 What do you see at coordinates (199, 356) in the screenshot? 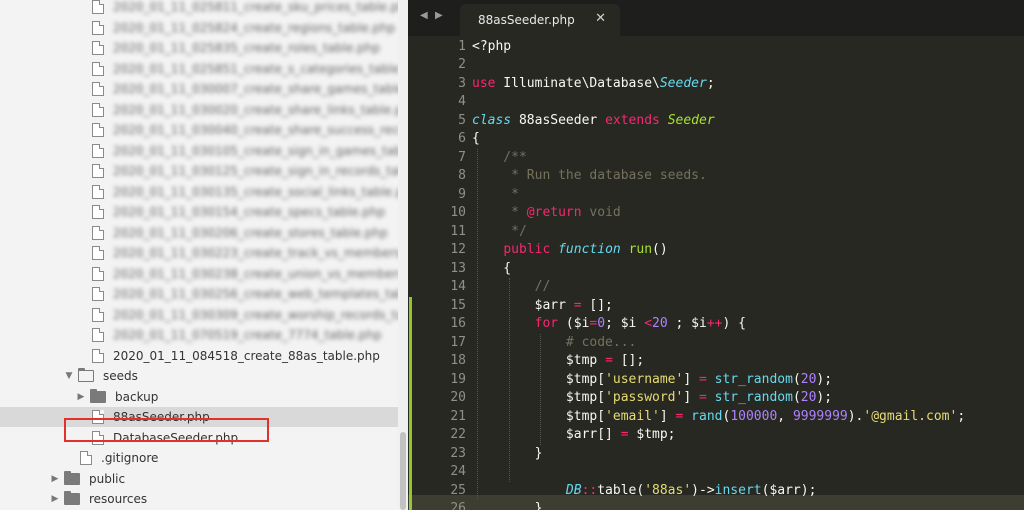
I see `tree-file-migration-88as: 2020_01_11_084518_create_88as_table.php` at bounding box center [199, 356].